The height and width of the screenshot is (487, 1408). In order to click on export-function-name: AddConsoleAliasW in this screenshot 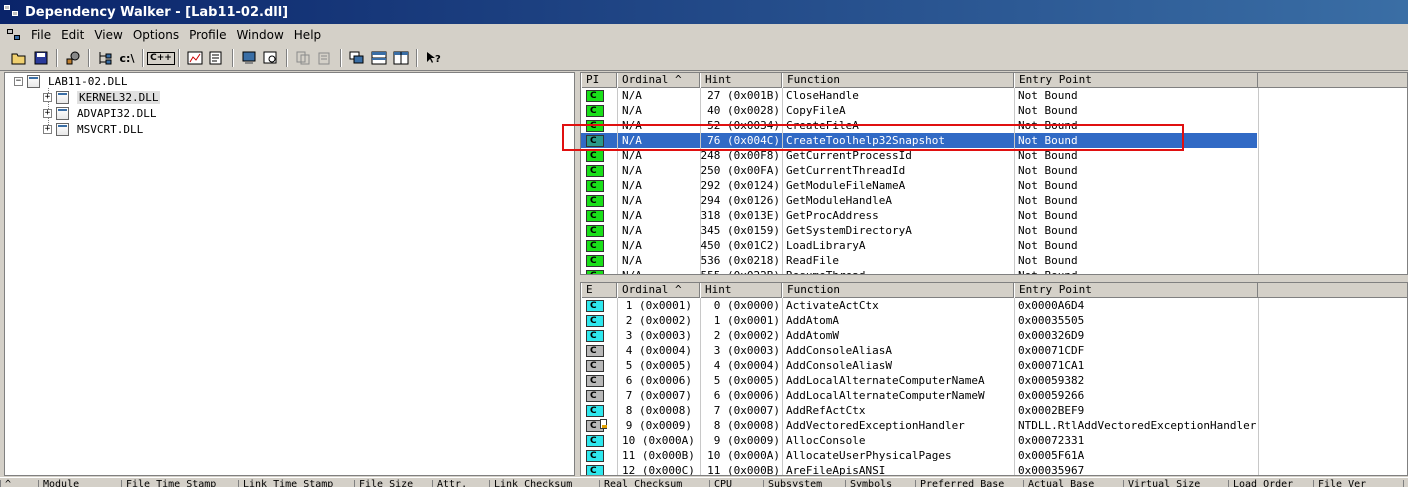, I will do `click(839, 365)`.